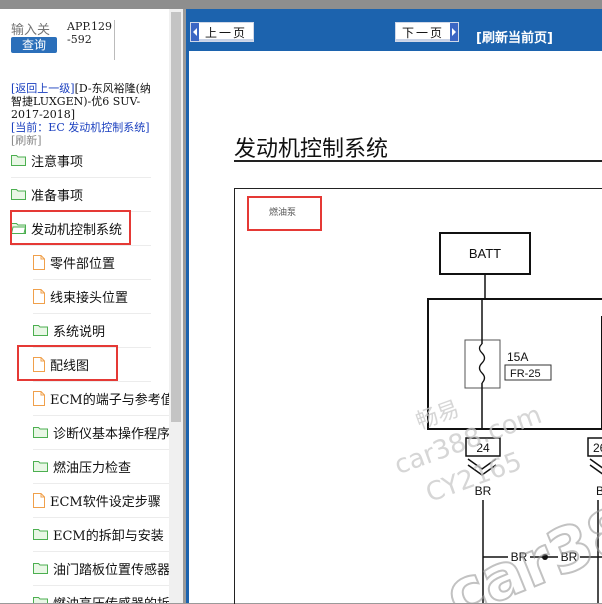  I want to click on sidebar-scroll-thumb, so click(176, 217).